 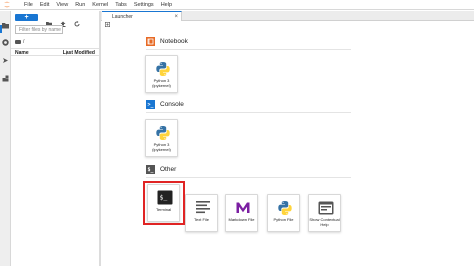 I want to click on jupyter-logo-icon, so click(x=7, y=5).